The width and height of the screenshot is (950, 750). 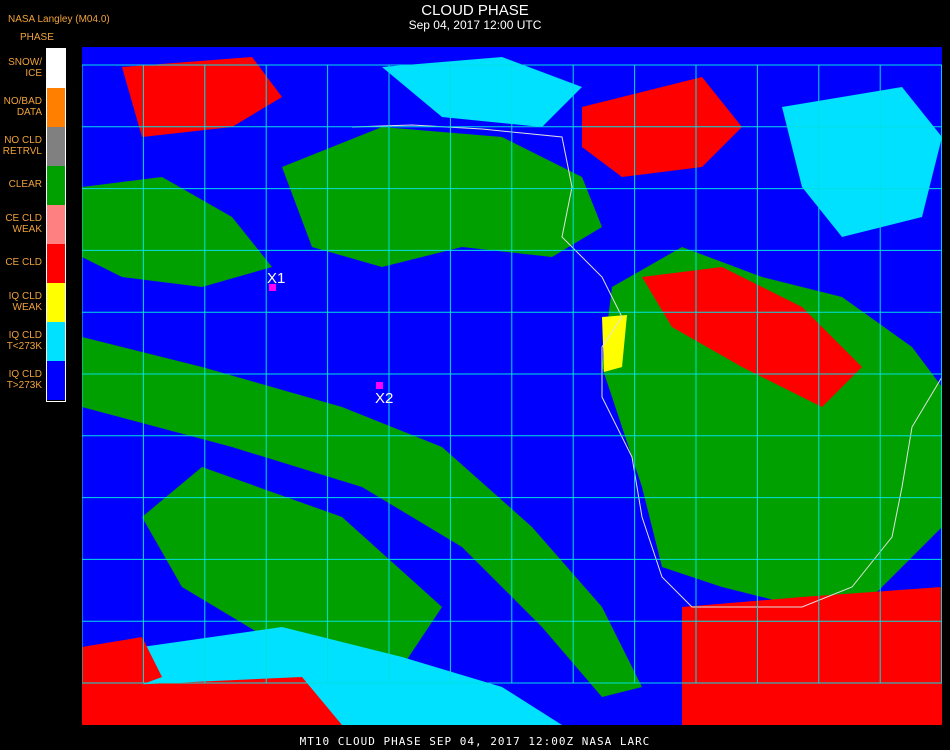 I want to click on legend-label: NO CLD RETRVL, so click(x=22, y=146).